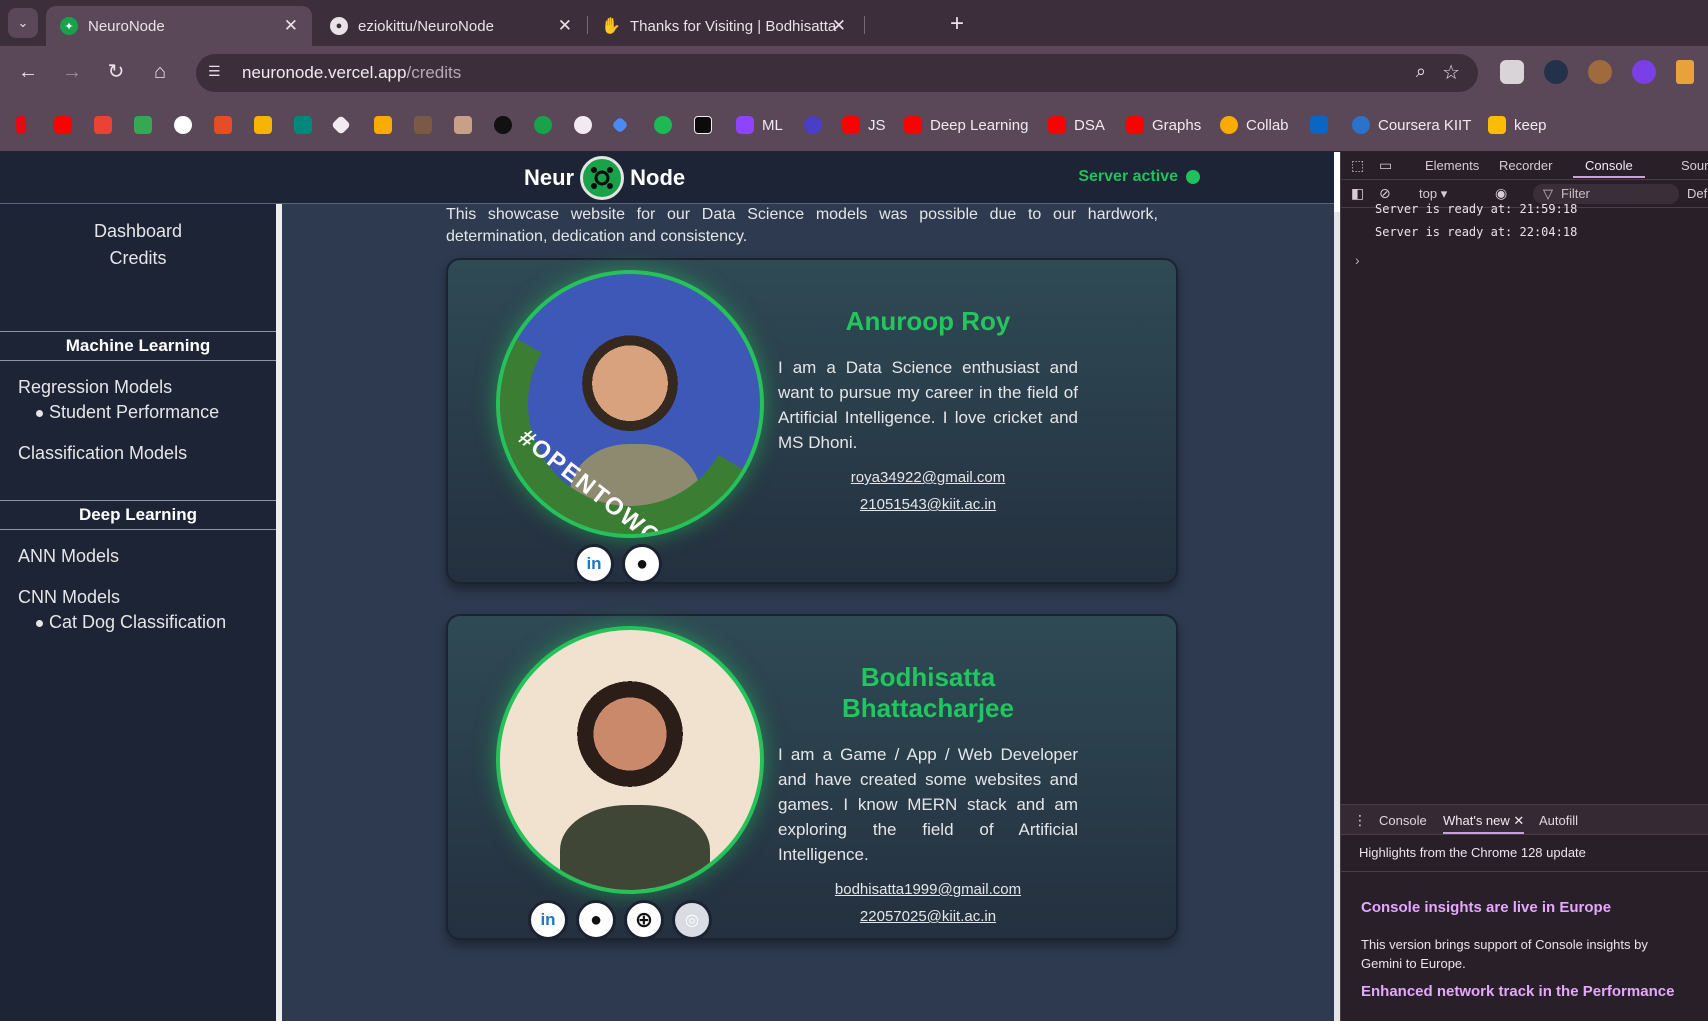 This screenshot has width=1708, height=1021. What do you see at coordinates (69, 26) in the screenshot?
I see `neuronode-icon: ✦` at bounding box center [69, 26].